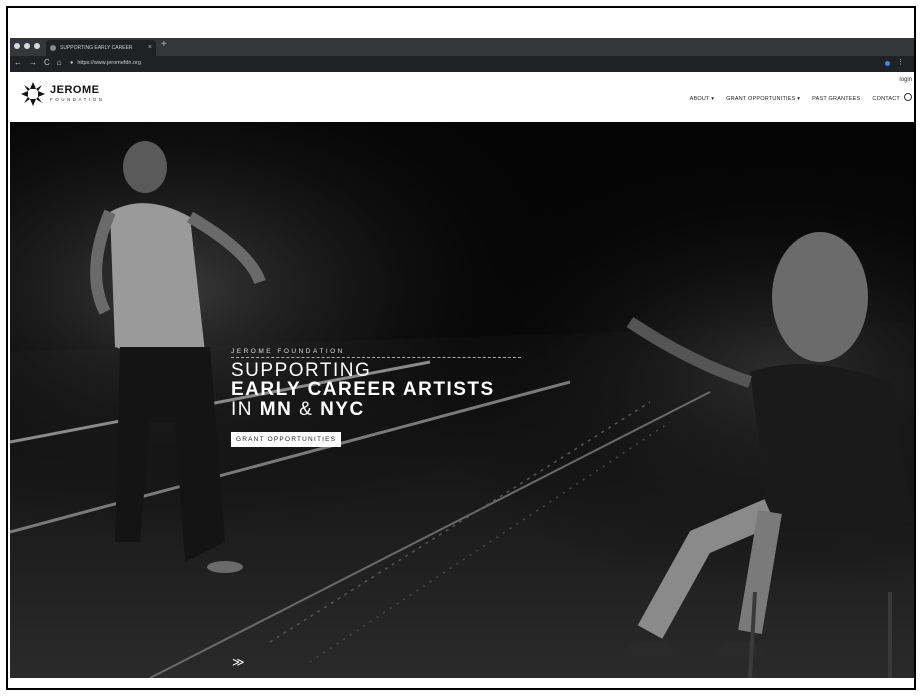 This screenshot has width=922, height=696. I want to click on maximize-window-dot, so click(37, 46).